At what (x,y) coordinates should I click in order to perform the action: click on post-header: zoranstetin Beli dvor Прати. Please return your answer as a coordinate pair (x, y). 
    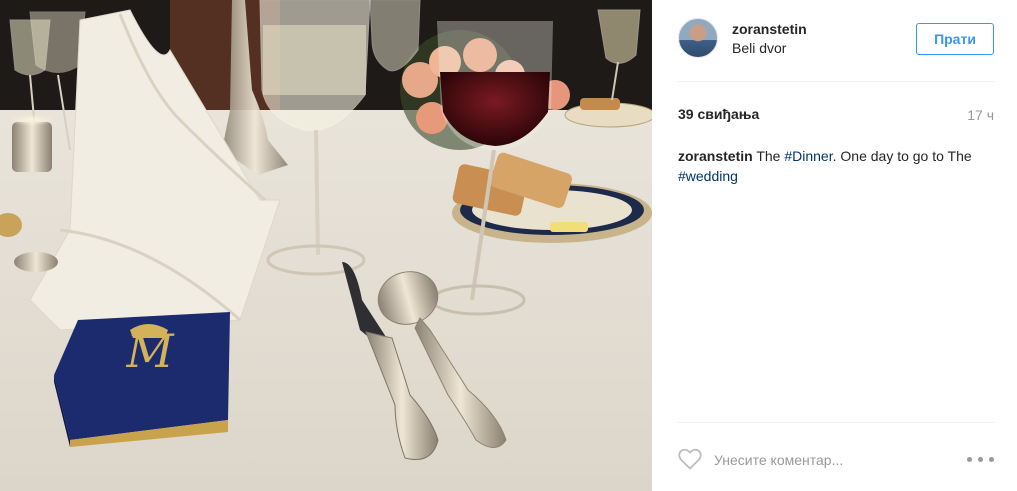
    Looking at the image, I should click on (836, 49).